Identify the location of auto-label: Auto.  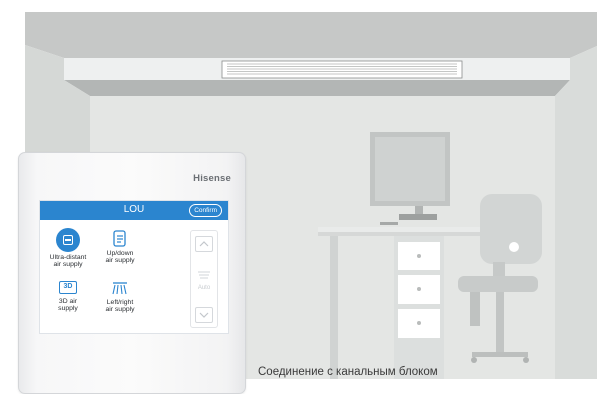
(204, 288).